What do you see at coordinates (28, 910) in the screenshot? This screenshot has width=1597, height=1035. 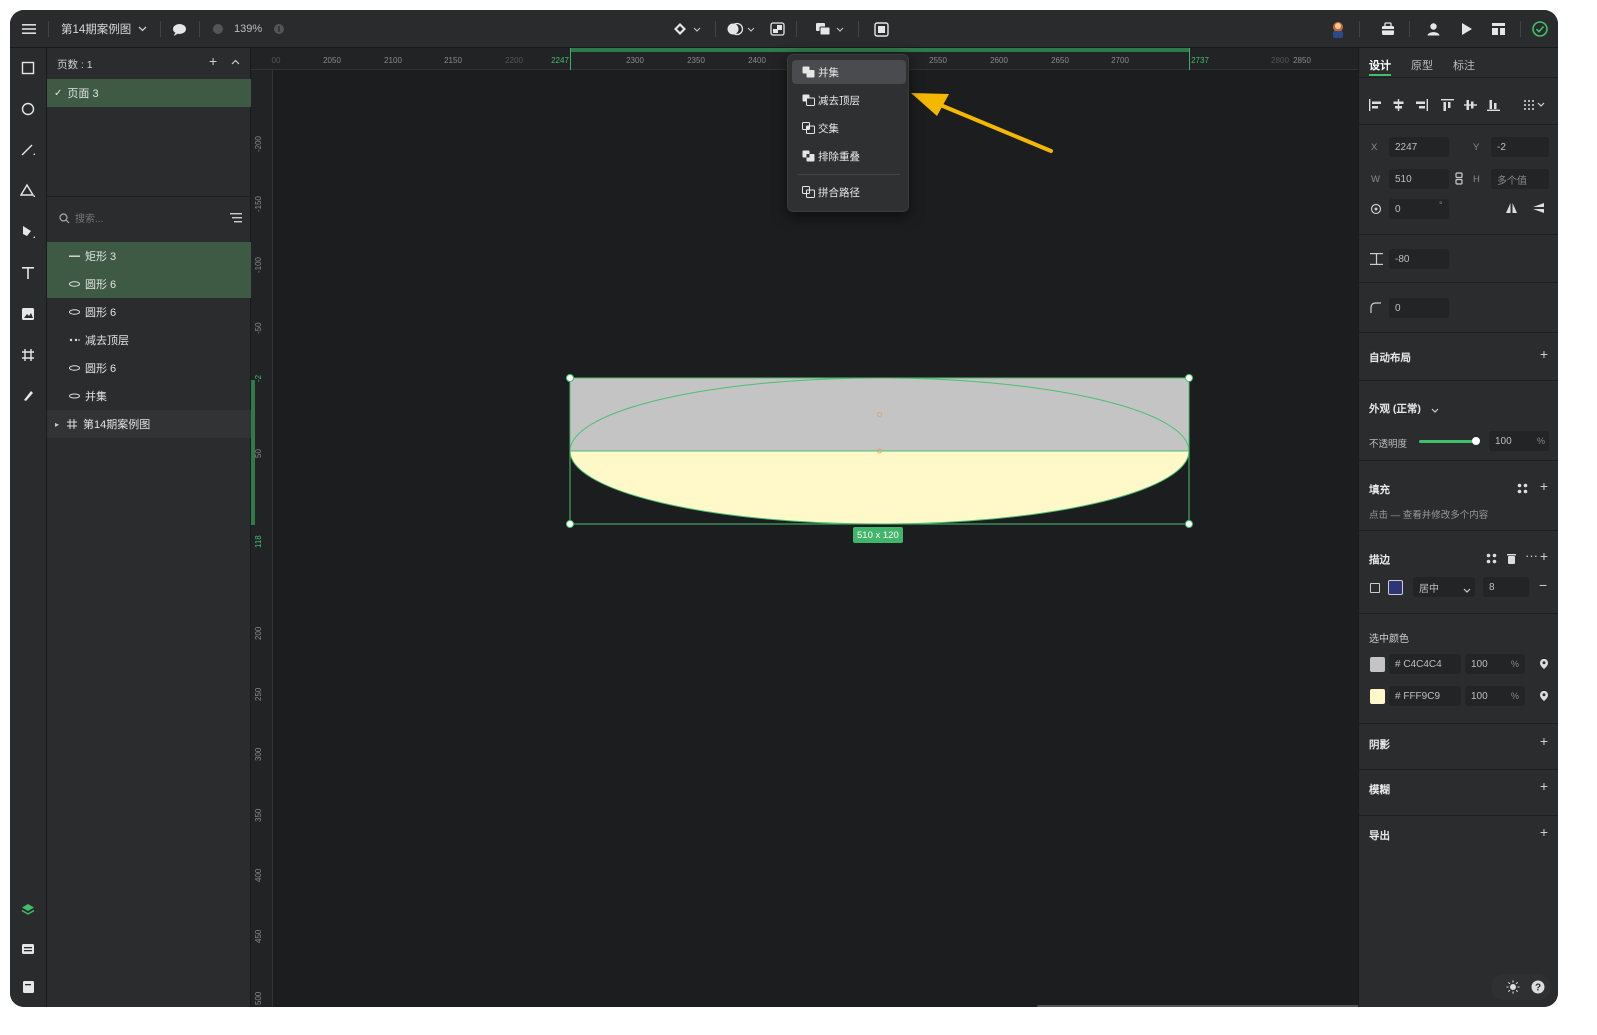 I see `layers-icon` at bounding box center [28, 910].